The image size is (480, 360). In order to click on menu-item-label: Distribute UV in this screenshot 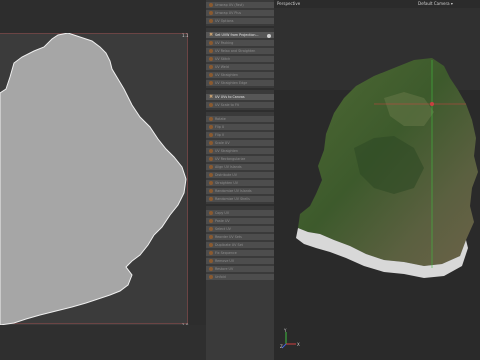, I will do `click(226, 175)`.